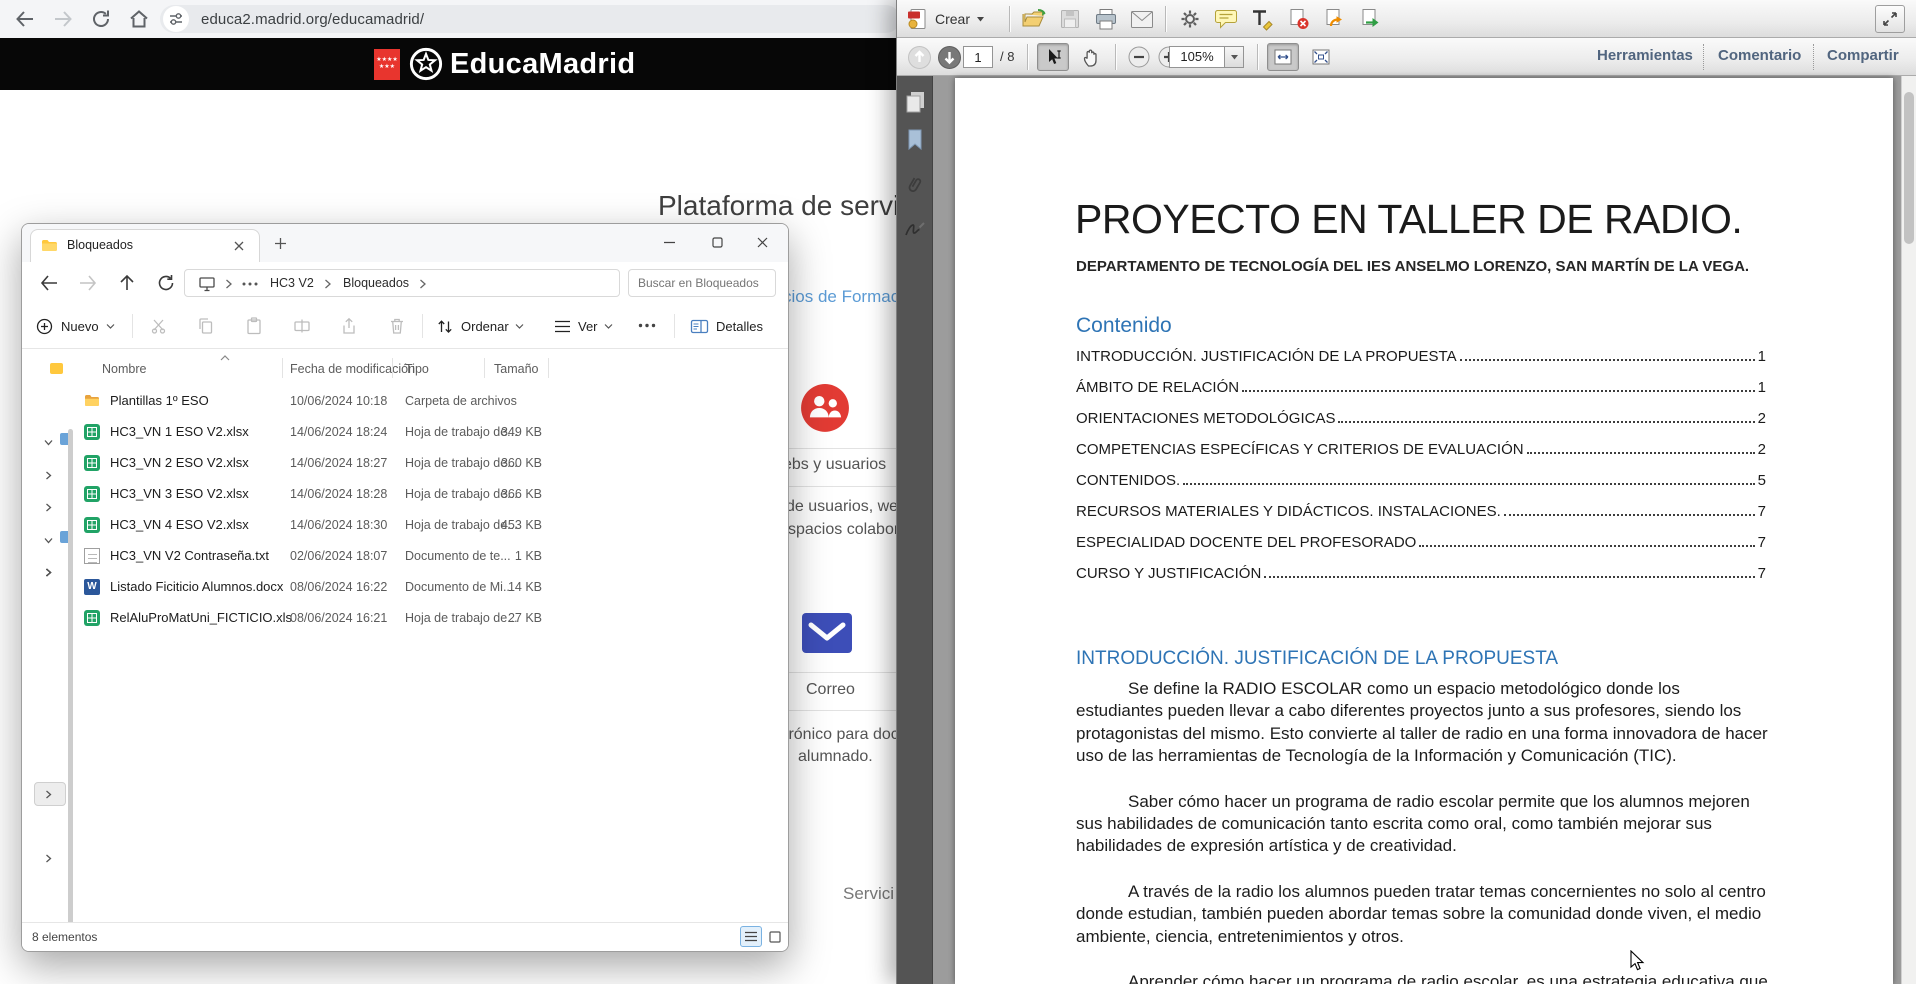 The height and width of the screenshot is (984, 1916). I want to click on new-button: Nuevo, so click(79, 326).